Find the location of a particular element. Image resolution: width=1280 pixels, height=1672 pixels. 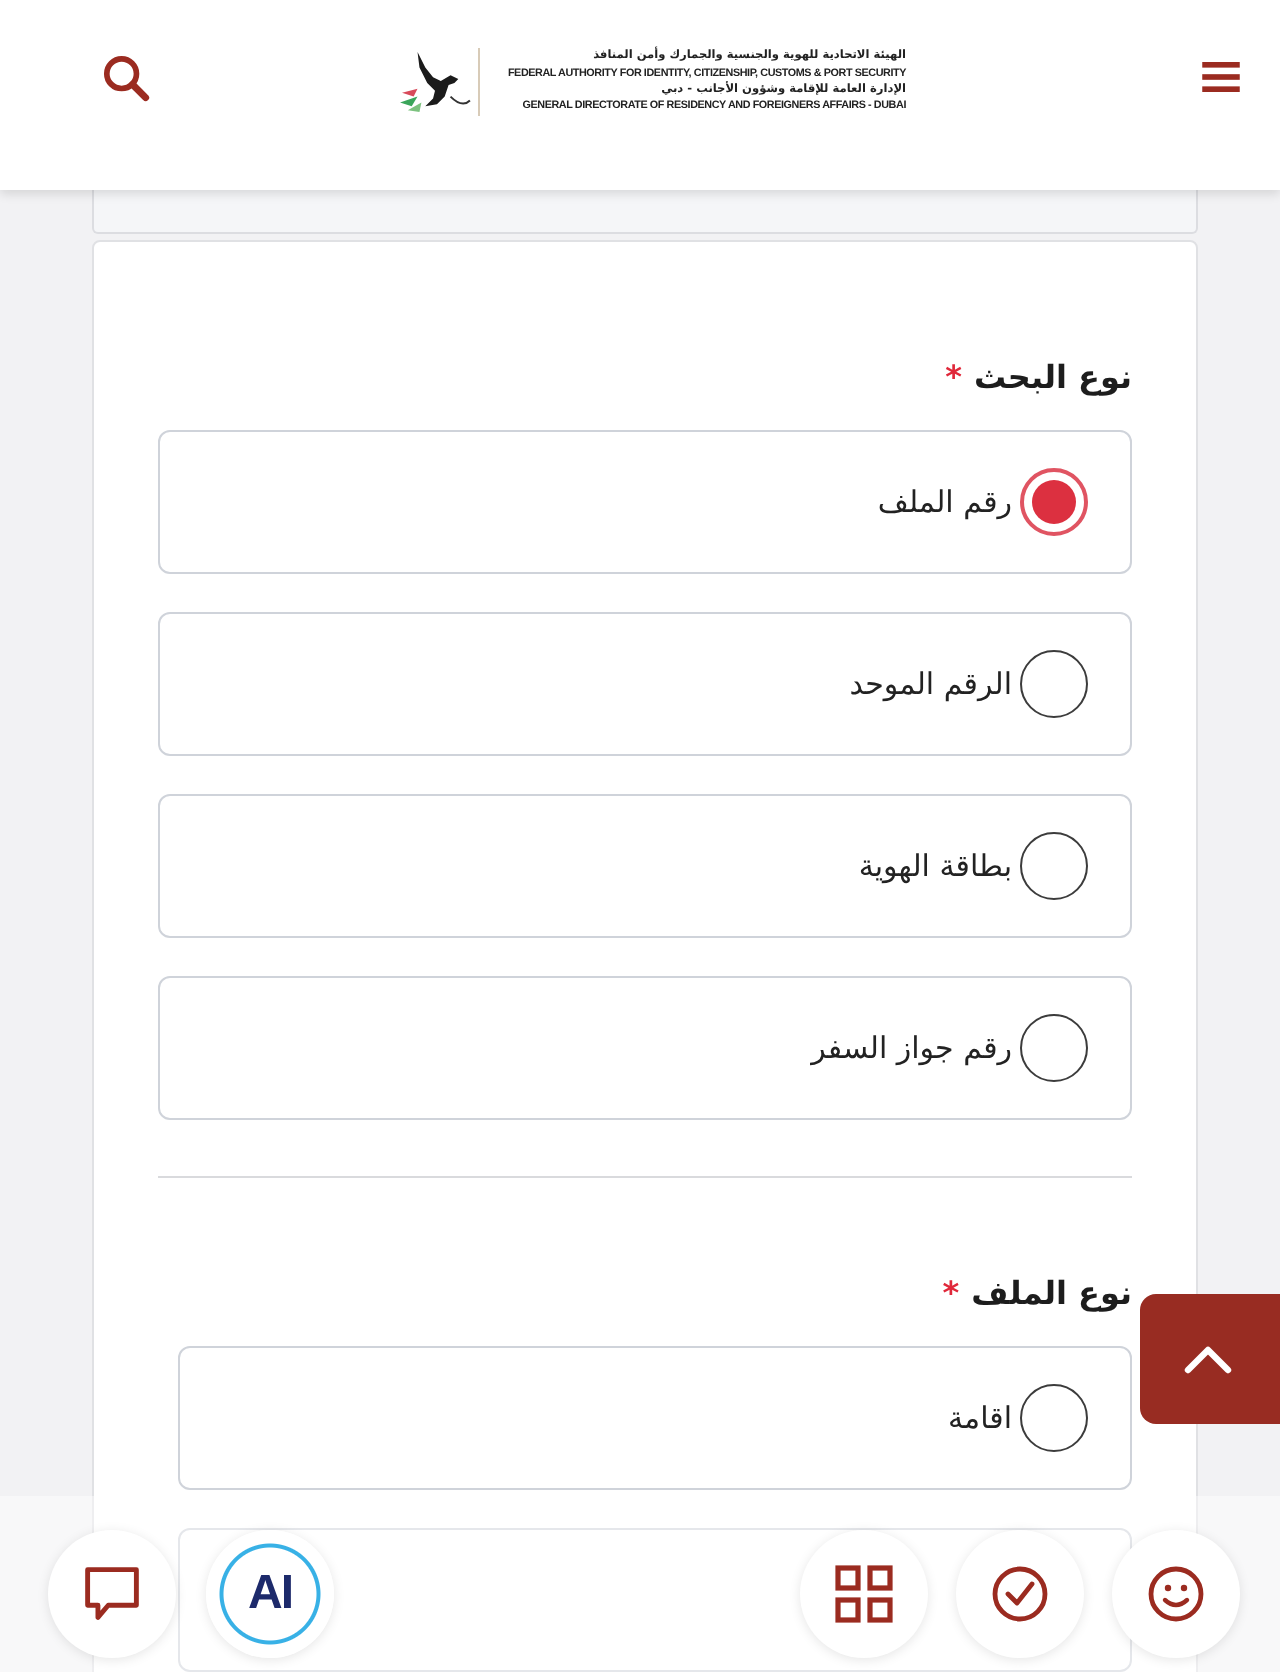

option-label: بطاقة الهوية is located at coordinates (935, 866).